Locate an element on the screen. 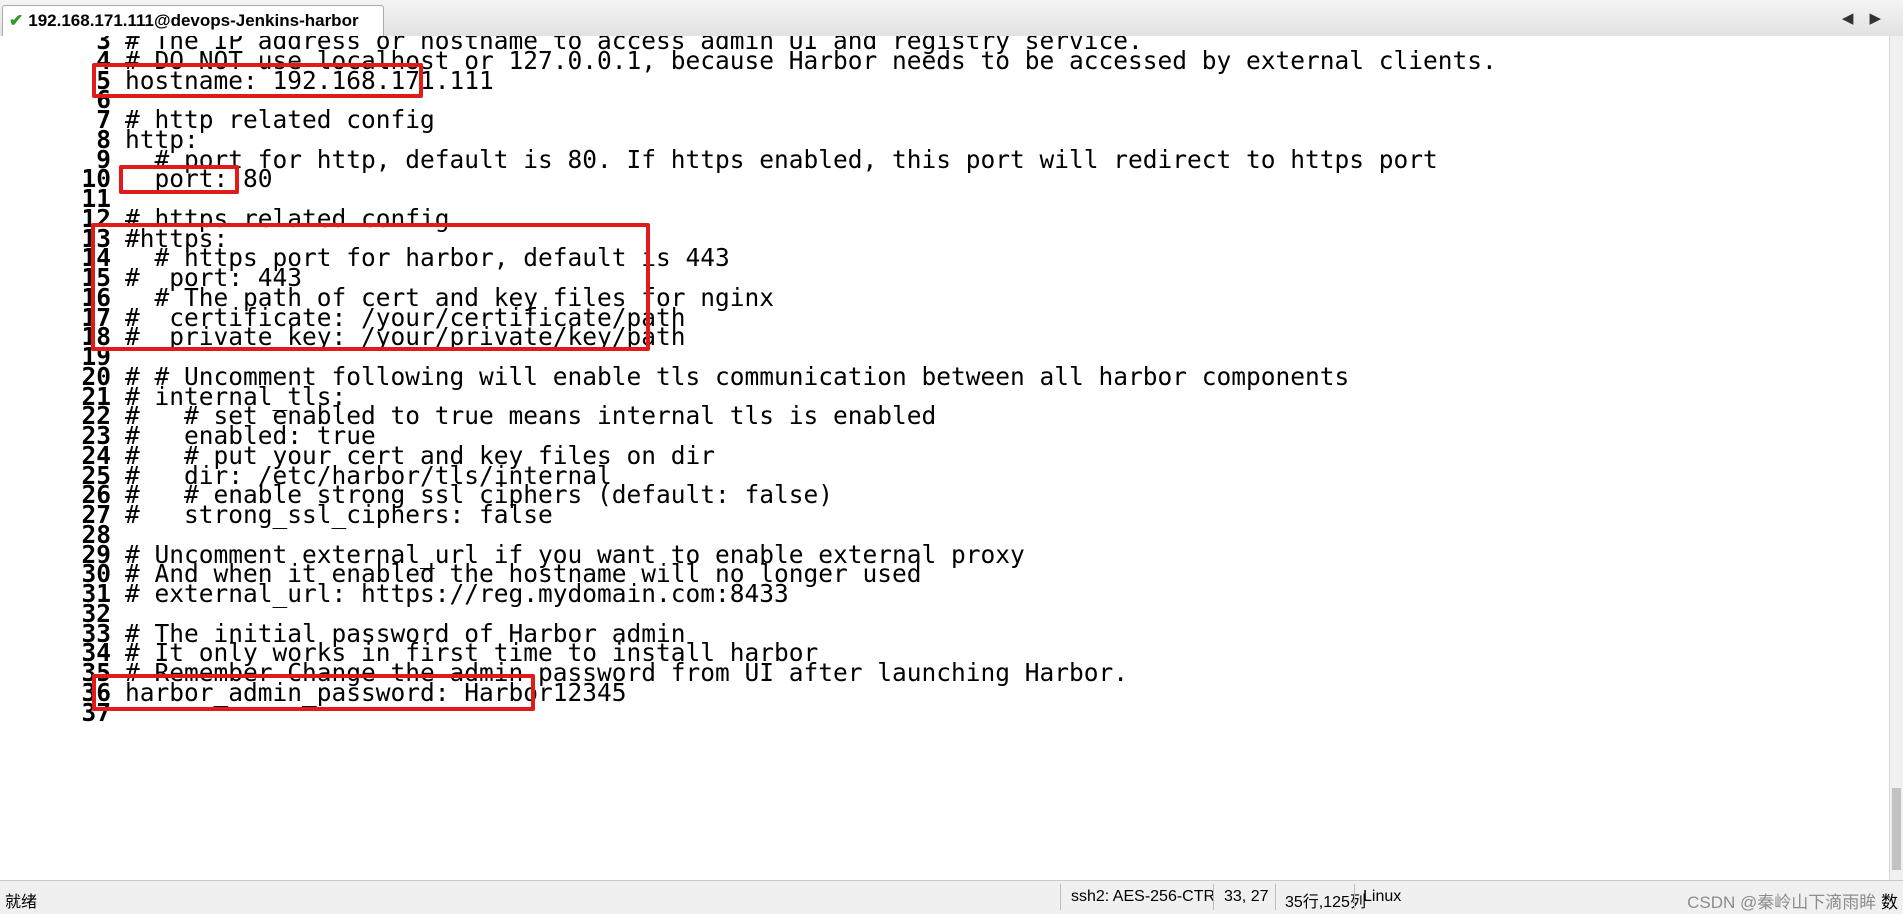 This screenshot has height=914, width=1903. status-ready: 就绪 is located at coordinates (21, 902).